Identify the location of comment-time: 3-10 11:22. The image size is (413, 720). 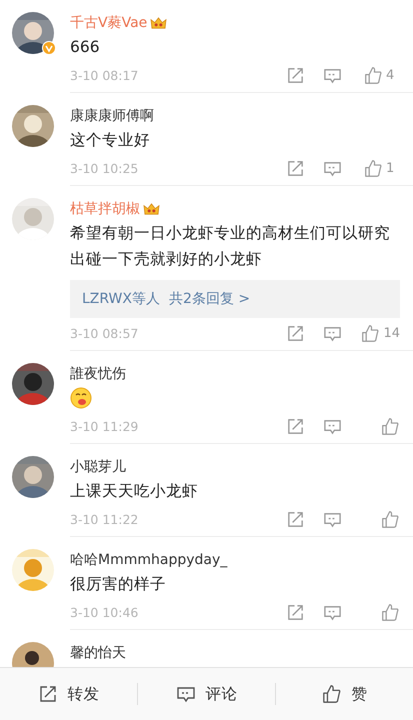
(104, 519).